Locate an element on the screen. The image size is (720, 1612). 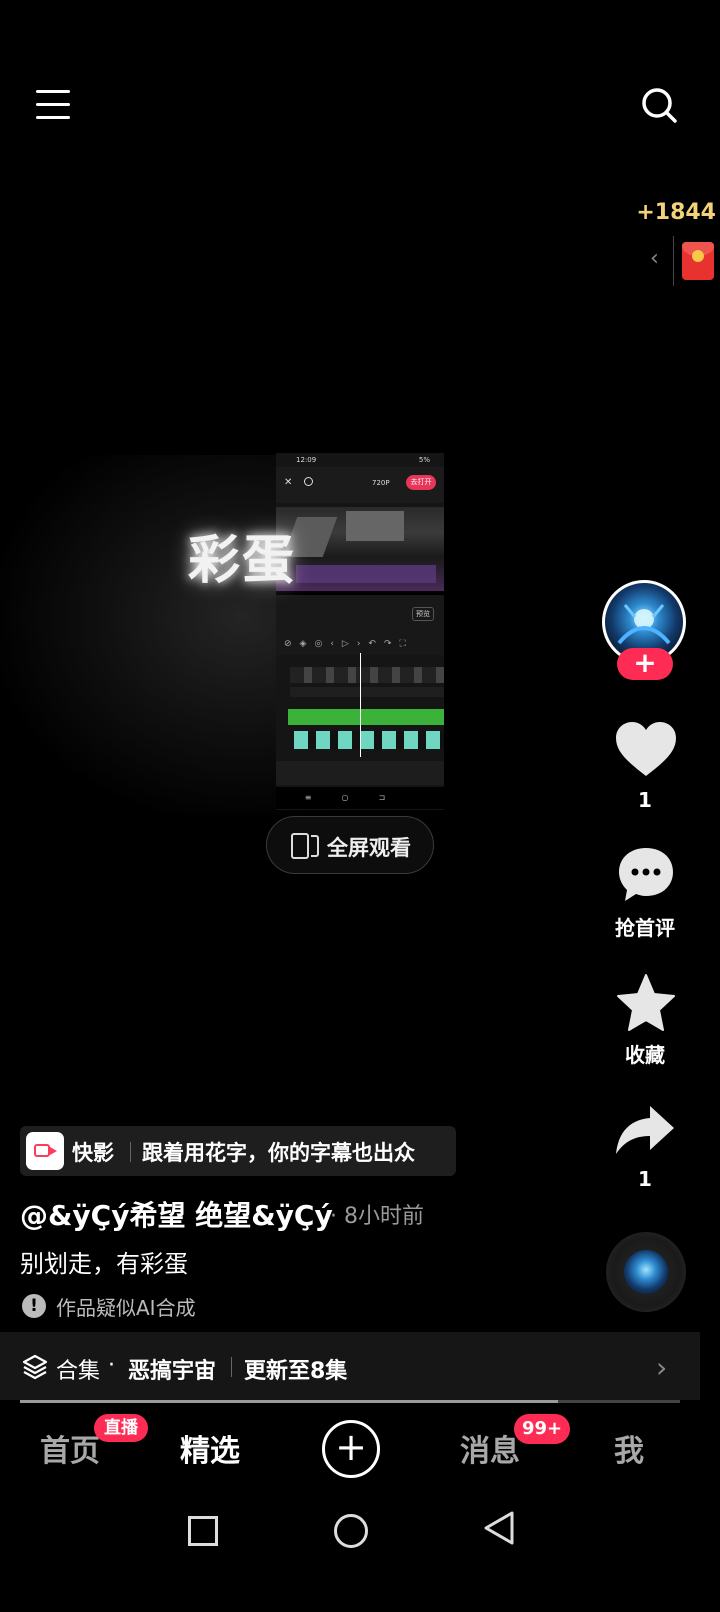
back-triangle-icon is located at coordinates (499, 1528).